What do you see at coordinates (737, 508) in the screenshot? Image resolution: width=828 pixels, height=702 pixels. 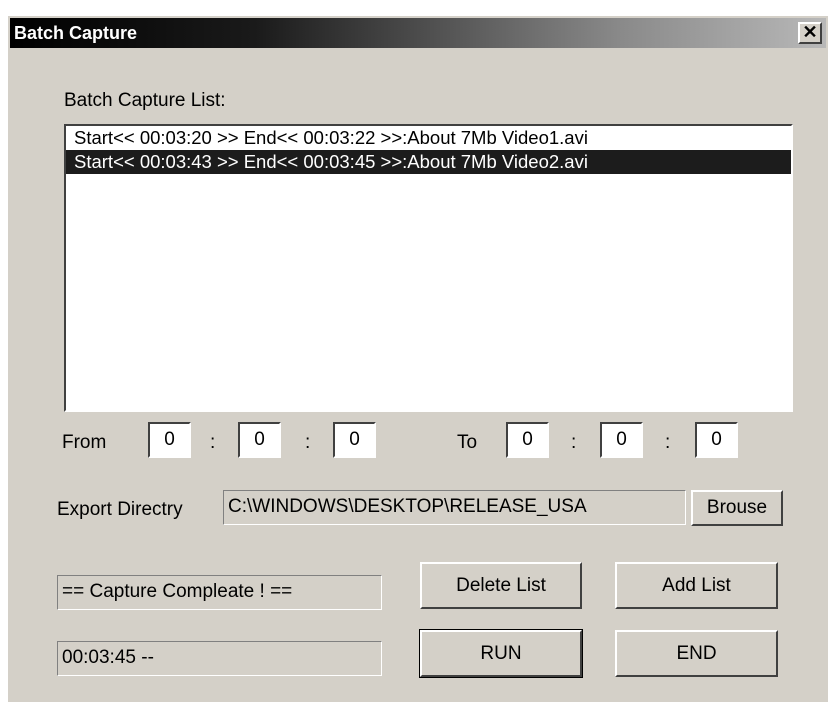 I see `browse-button: Brouse` at bounding box center [737, 508].